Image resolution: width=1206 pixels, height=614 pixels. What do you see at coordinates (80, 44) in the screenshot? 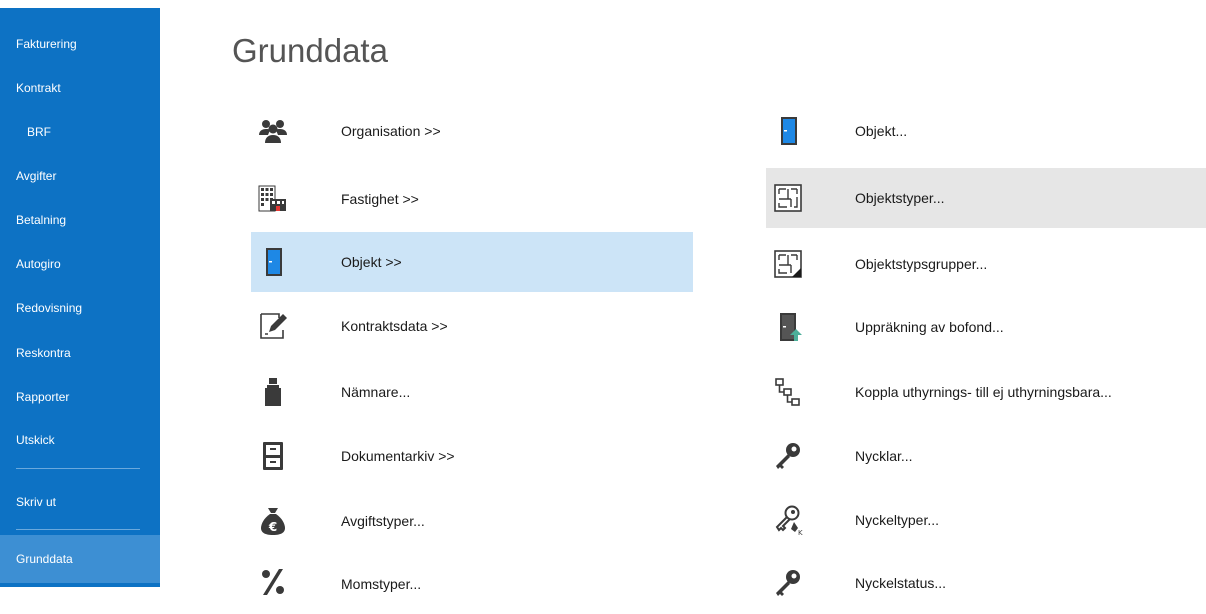
I see `sidebar-item-fakturering: Fakturering` at bounding box center [80, 44].